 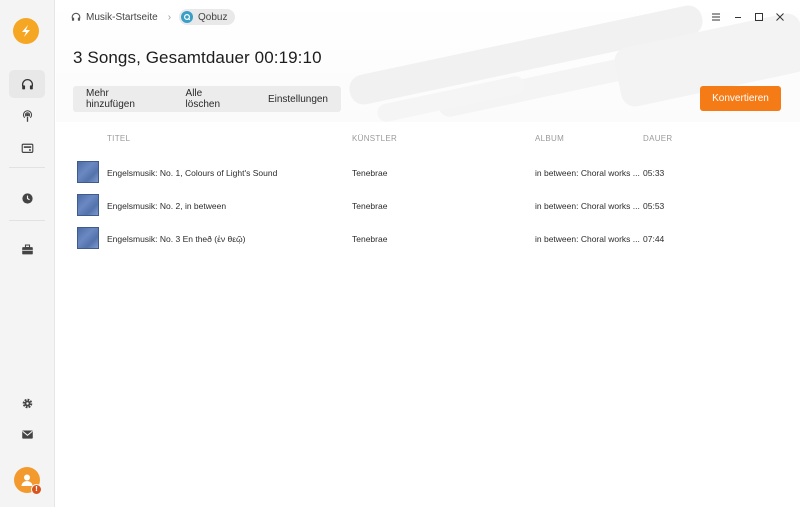 I want to click on breadcrumb-home: Musik-Startseite, so click(x=114, y=17).